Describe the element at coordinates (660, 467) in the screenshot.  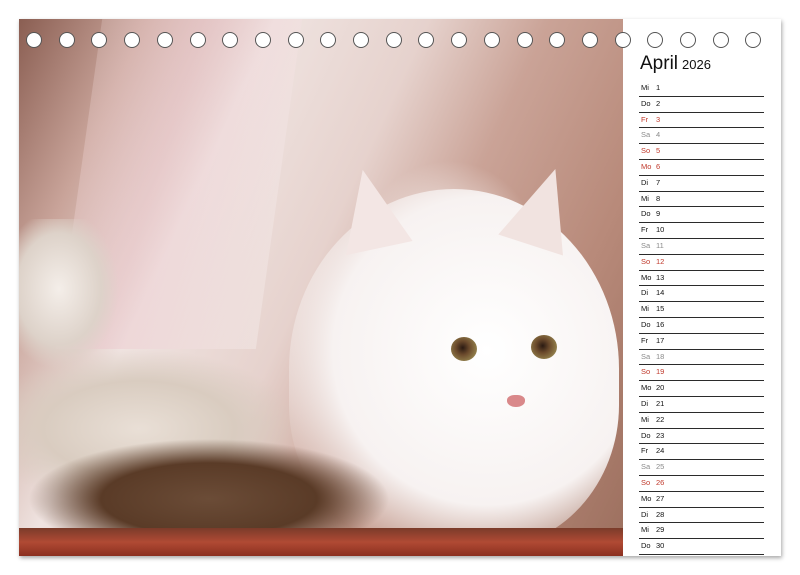
I see `day-number: 25` at that location.